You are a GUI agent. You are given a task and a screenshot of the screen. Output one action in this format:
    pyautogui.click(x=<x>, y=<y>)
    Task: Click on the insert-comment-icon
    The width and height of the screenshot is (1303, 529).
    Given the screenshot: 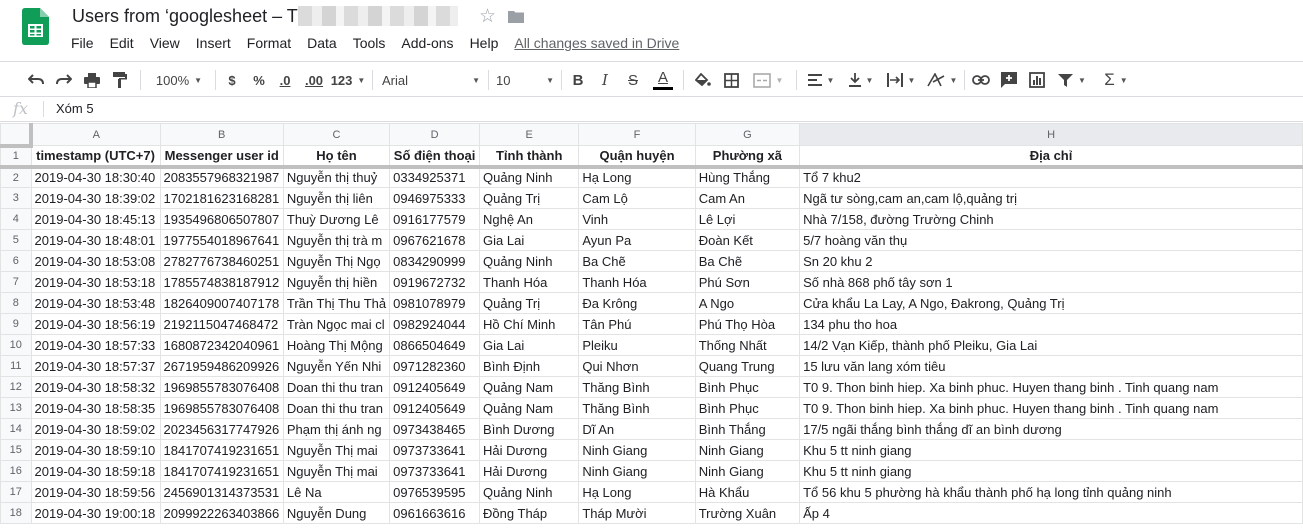 What is the action you would take?
    pyautogui.click(x=1009, y=80)
    